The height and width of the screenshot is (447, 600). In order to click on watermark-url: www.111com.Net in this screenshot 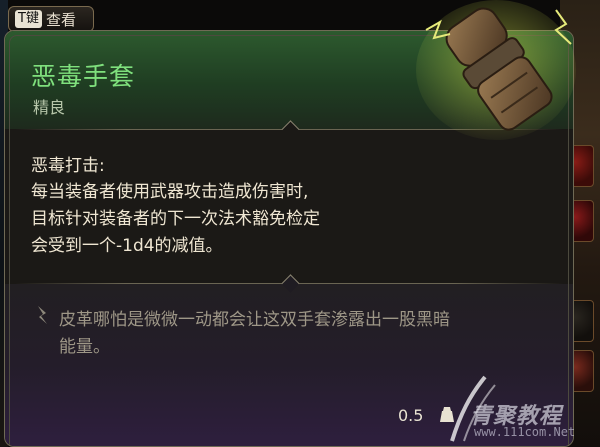, I will do `click(525, 432)`.